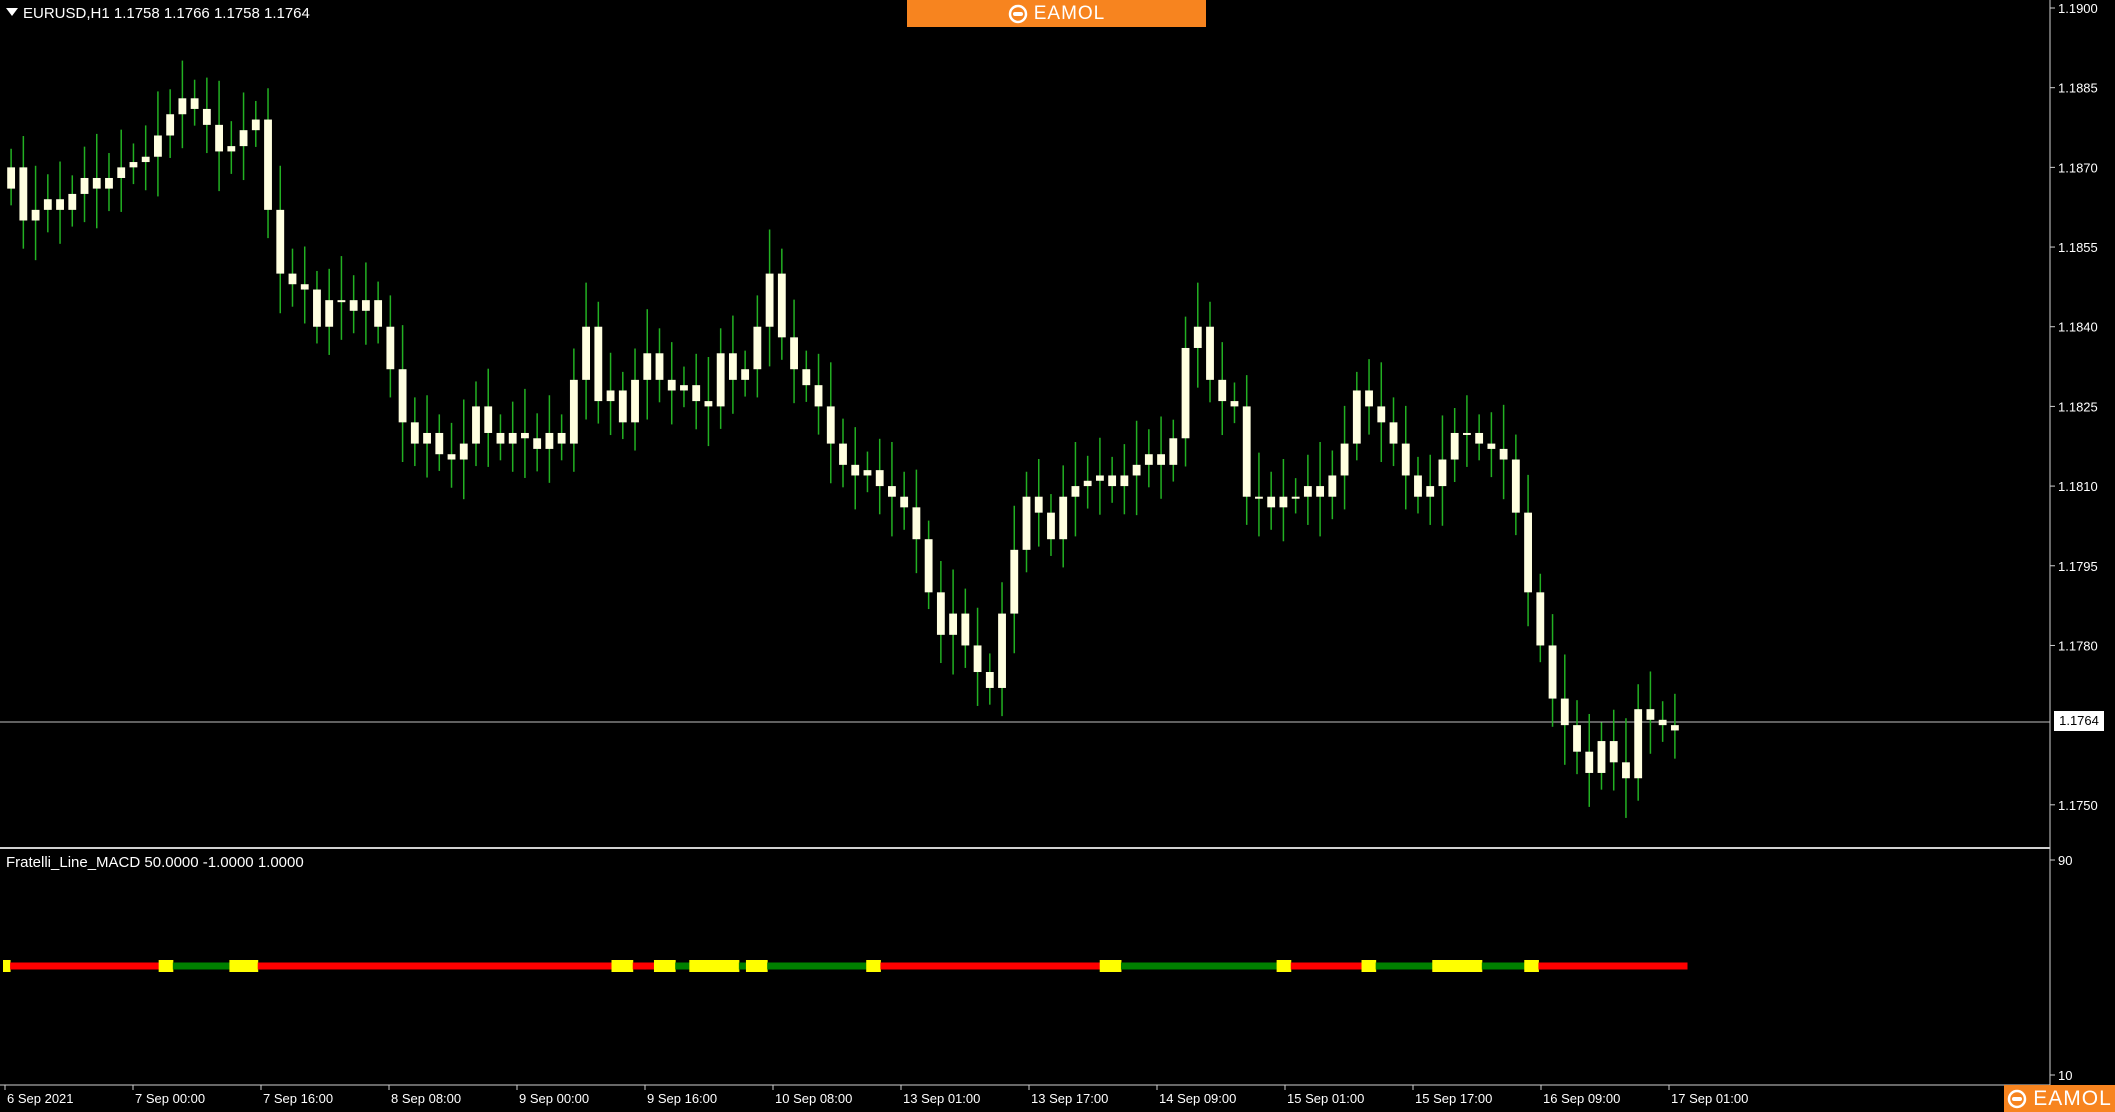  What do you see at coordinates (813, 1098) in the screenshot?
I see `time-tick-label: 10 Sep 08:00` at bounding box center [813, 1098].